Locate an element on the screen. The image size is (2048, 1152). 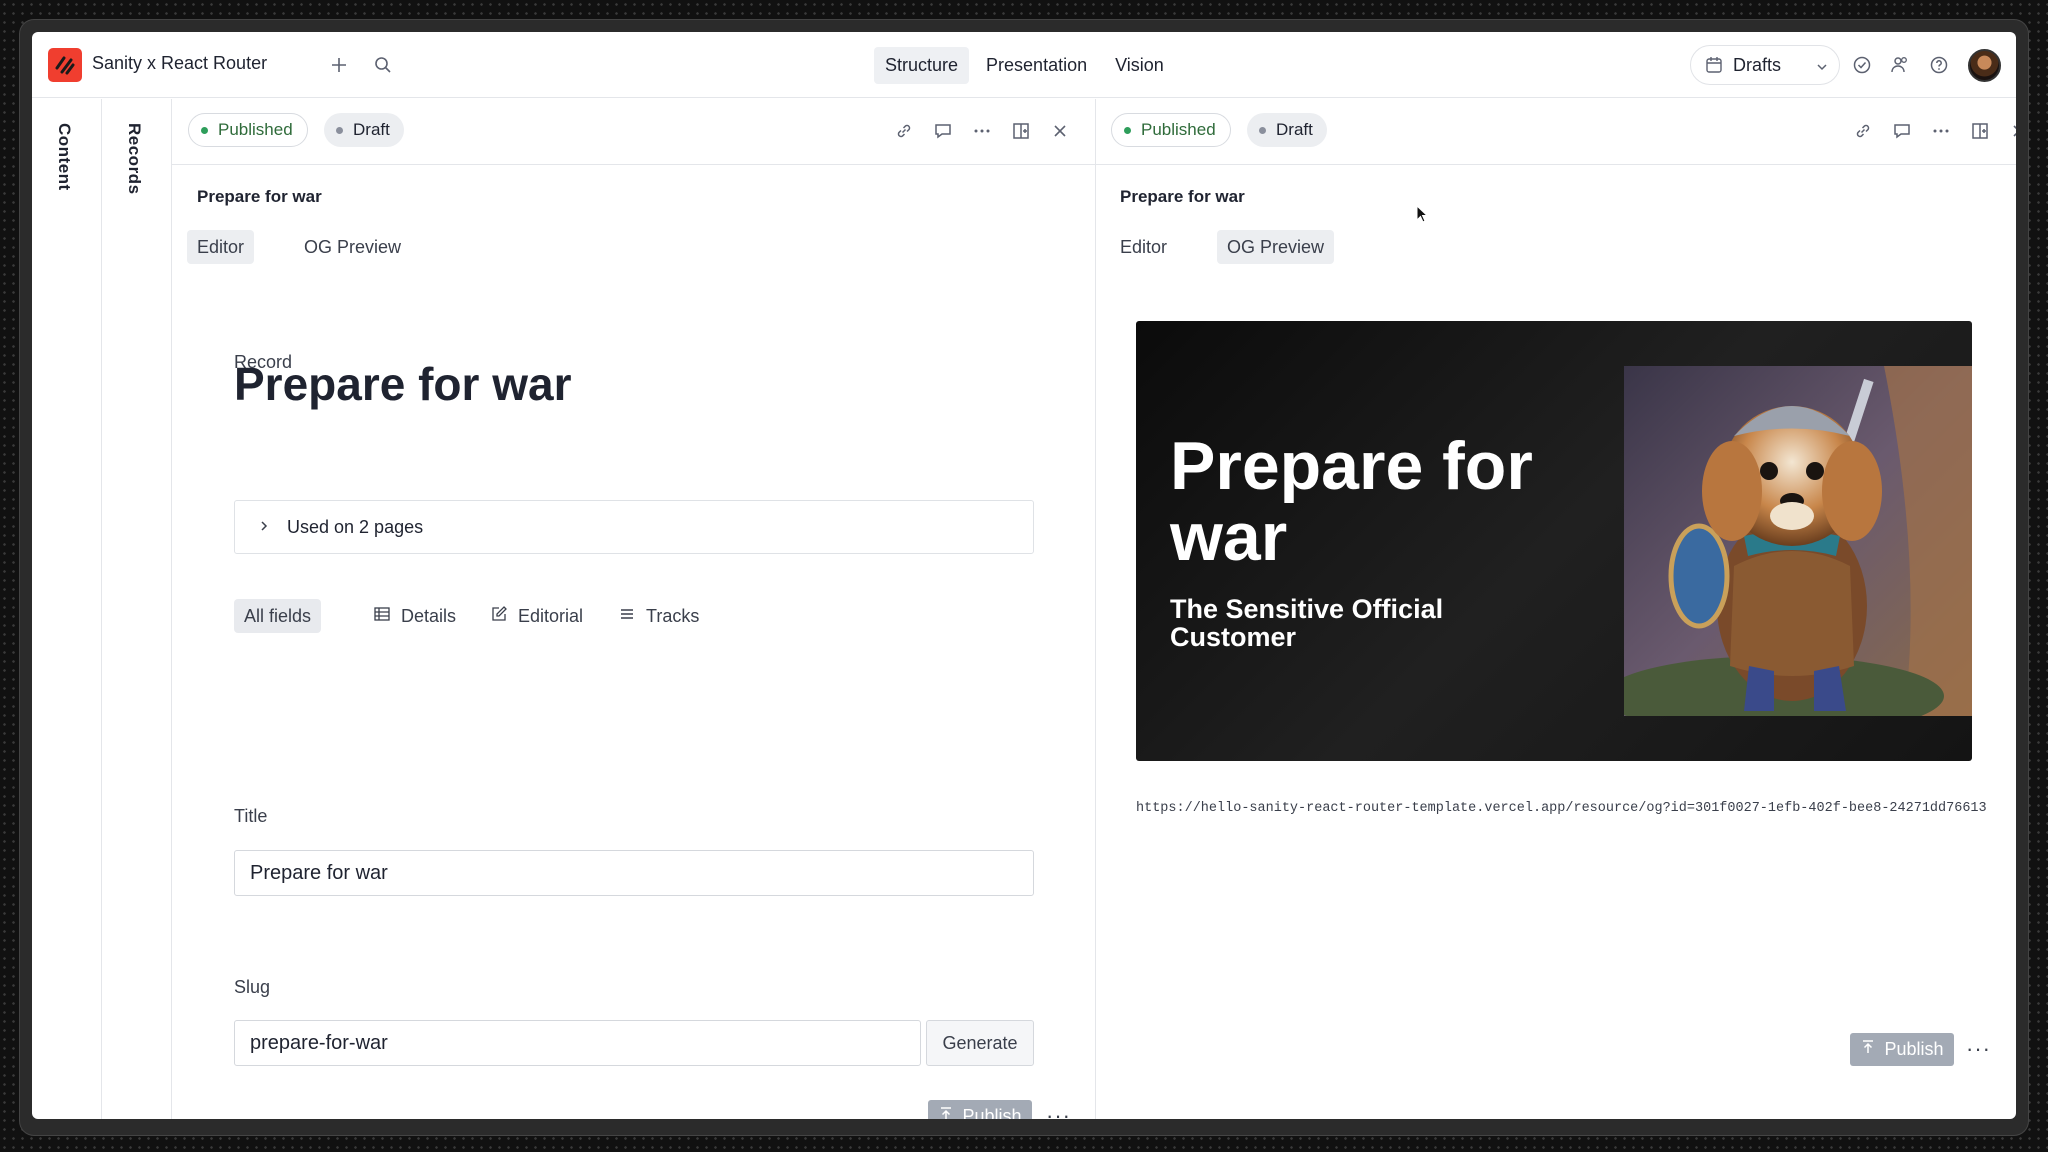
field-tab-editorial: Editorial is located at coordinates (536, 616).